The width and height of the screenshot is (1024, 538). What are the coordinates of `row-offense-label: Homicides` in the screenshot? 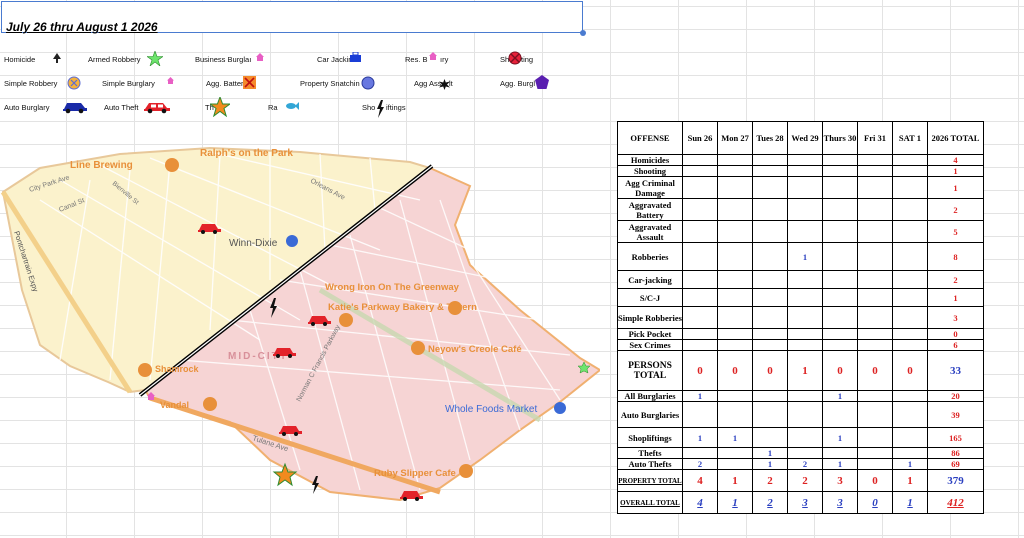 It's located at (650, 160).